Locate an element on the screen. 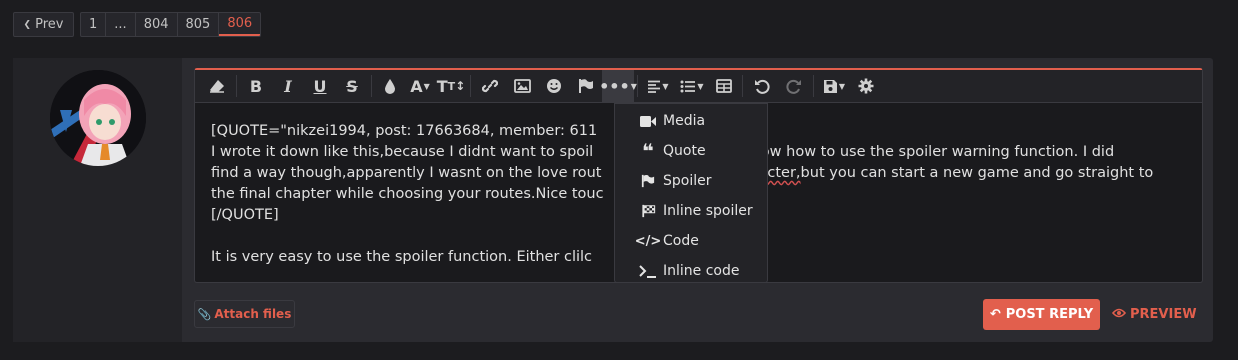 The image size is (1238, 360). code-icon: </> is located at coordinates (648, 241).